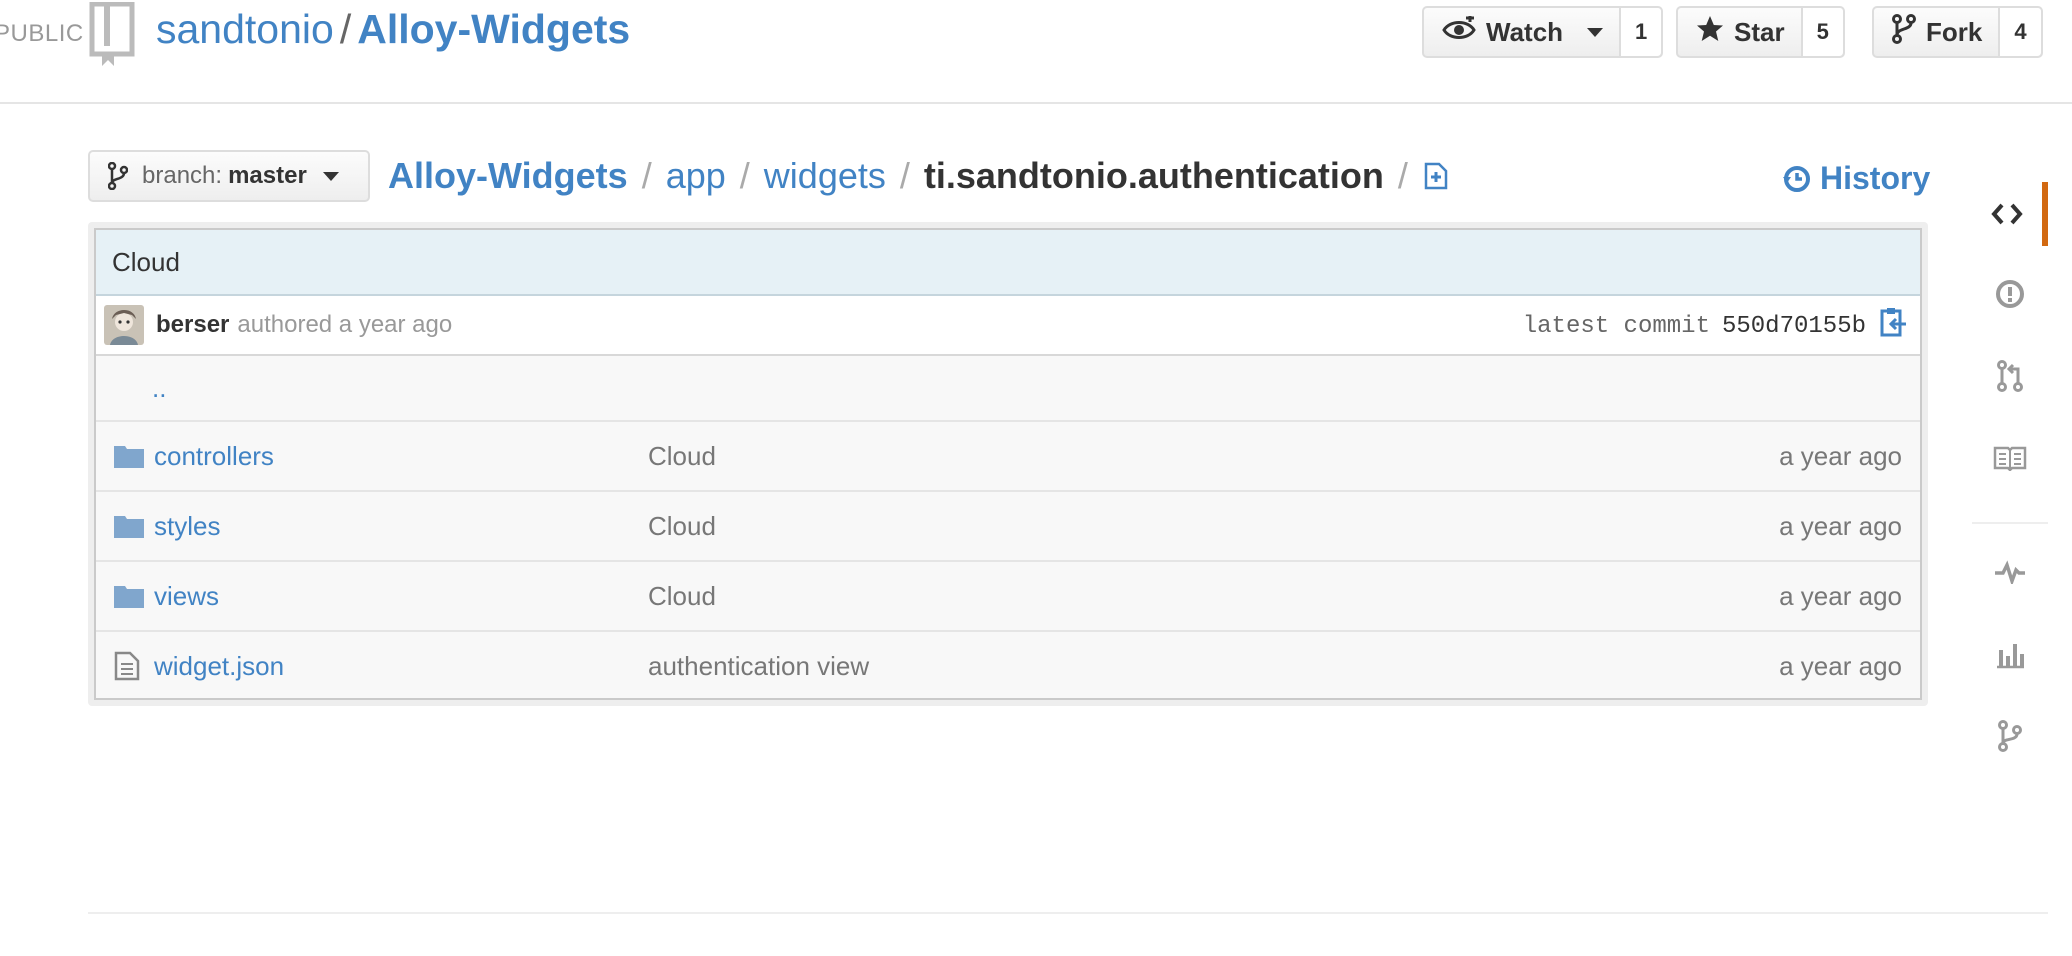  Describe the element at coordinates (1008, 455) in the screenshot. I see `table-row: controllers Cloud a year ago` at that location.